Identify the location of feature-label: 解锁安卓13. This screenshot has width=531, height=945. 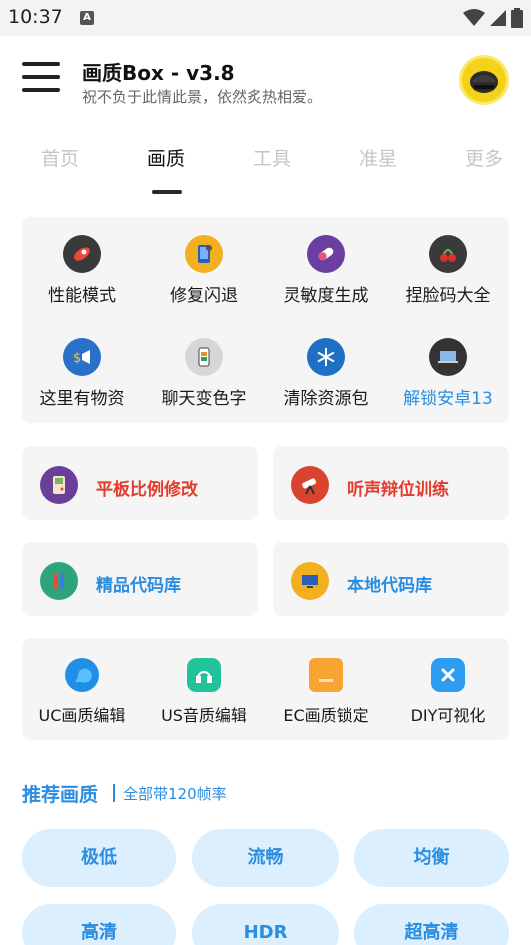
(448, 399).